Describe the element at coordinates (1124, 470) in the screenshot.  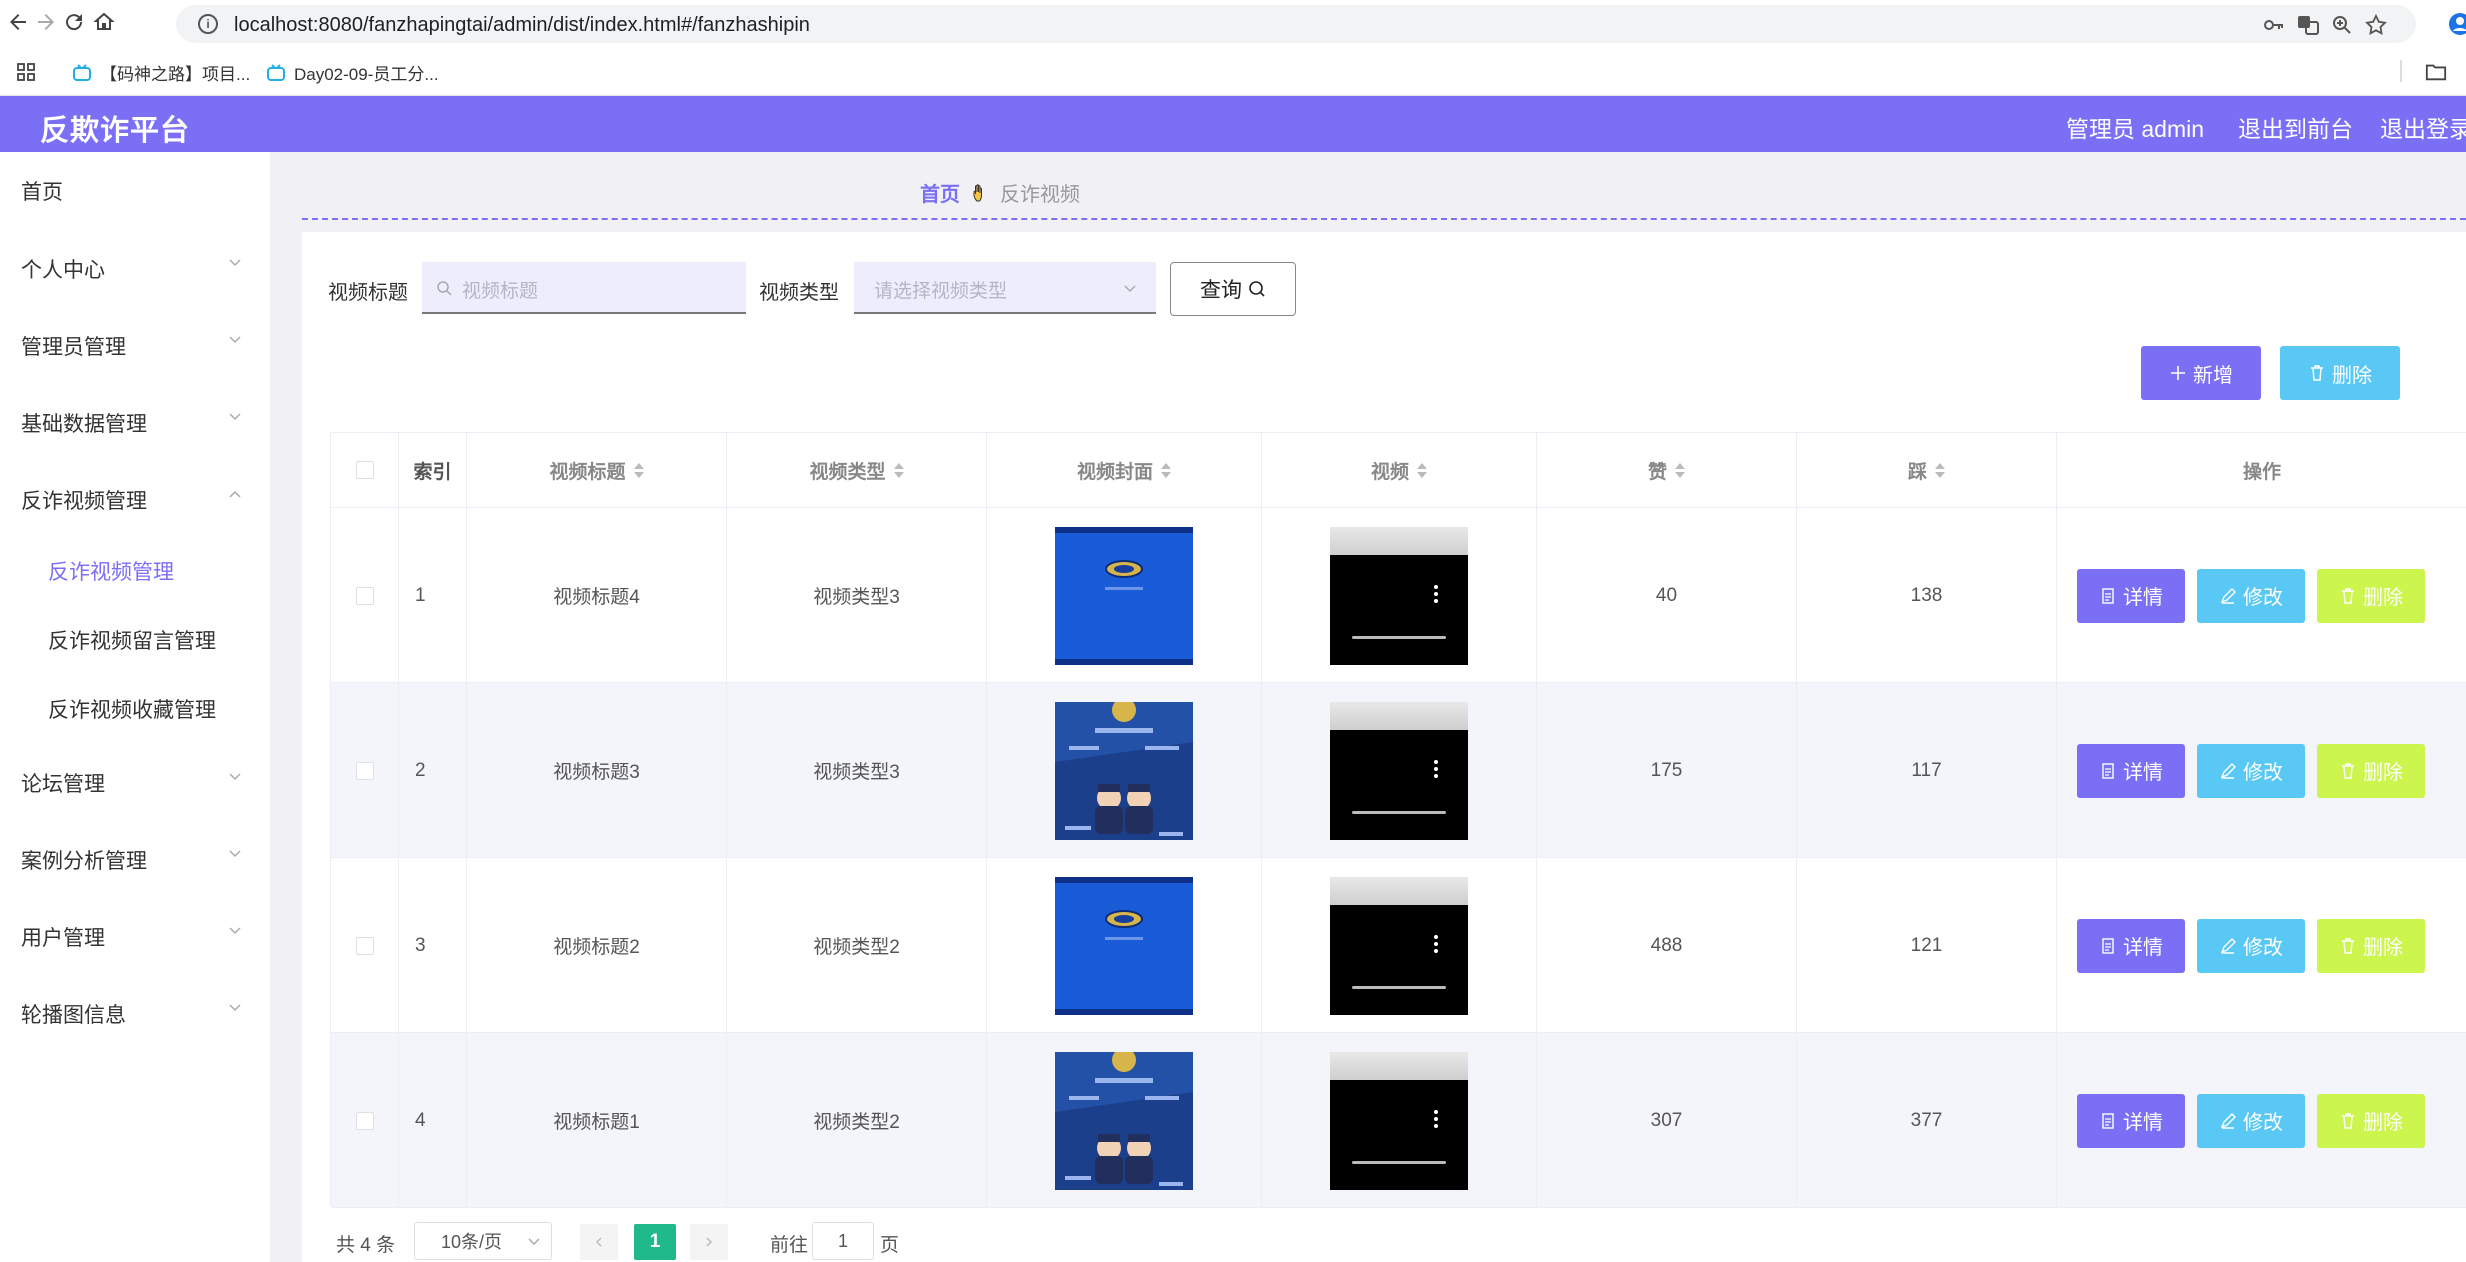
I see `column-header-cover: 视频封面` at that location.